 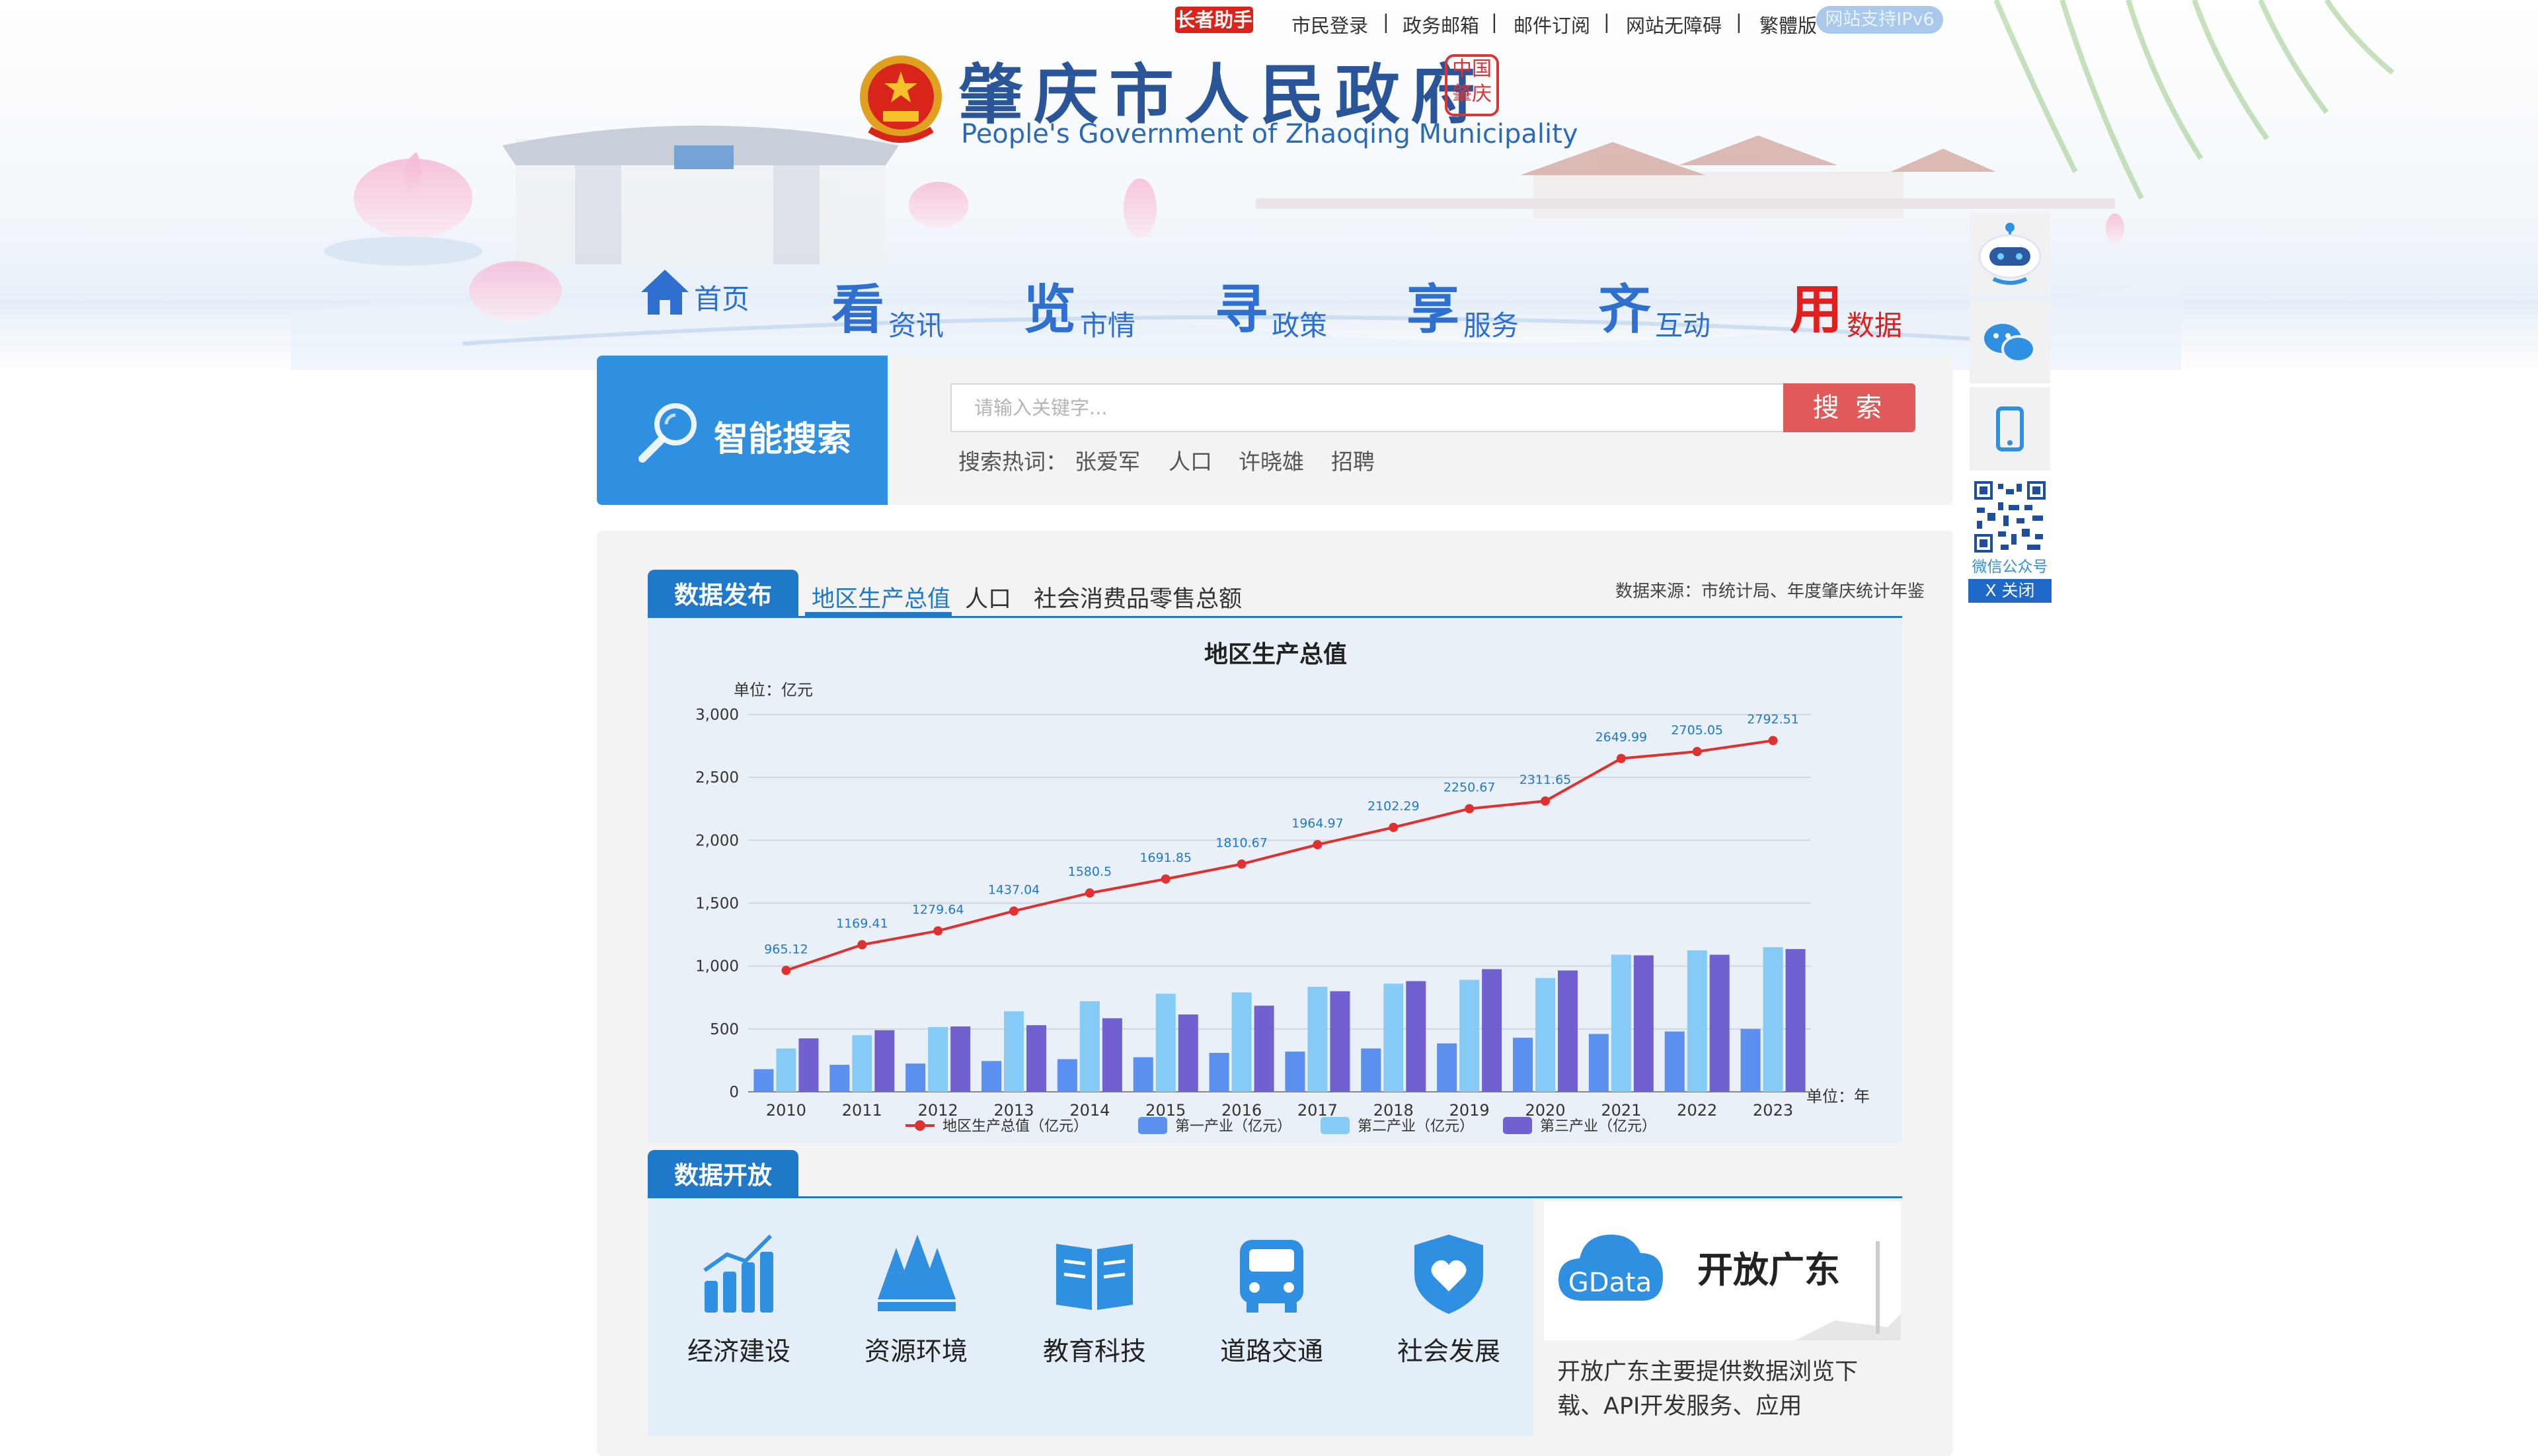 What do you see at coordinates (1697, 1110) in the screenshot?
I see `x-tick-label: 2022` at bounding box center [1697, 1110].